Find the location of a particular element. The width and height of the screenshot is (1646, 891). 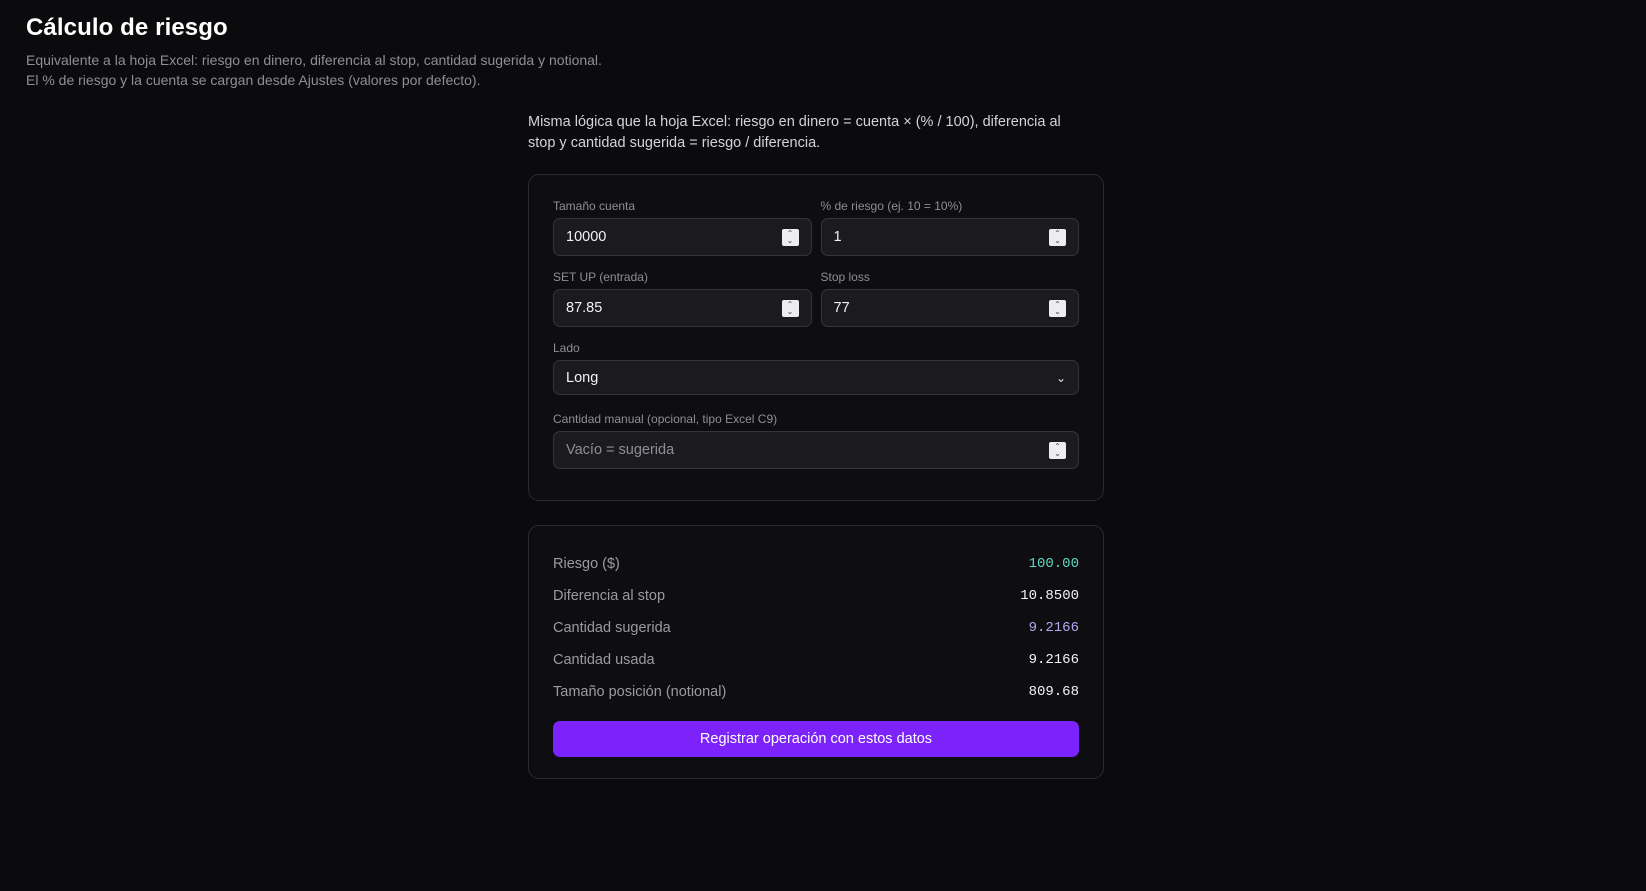

side-select: Long ⌄ is located at coordinates (816, 377).